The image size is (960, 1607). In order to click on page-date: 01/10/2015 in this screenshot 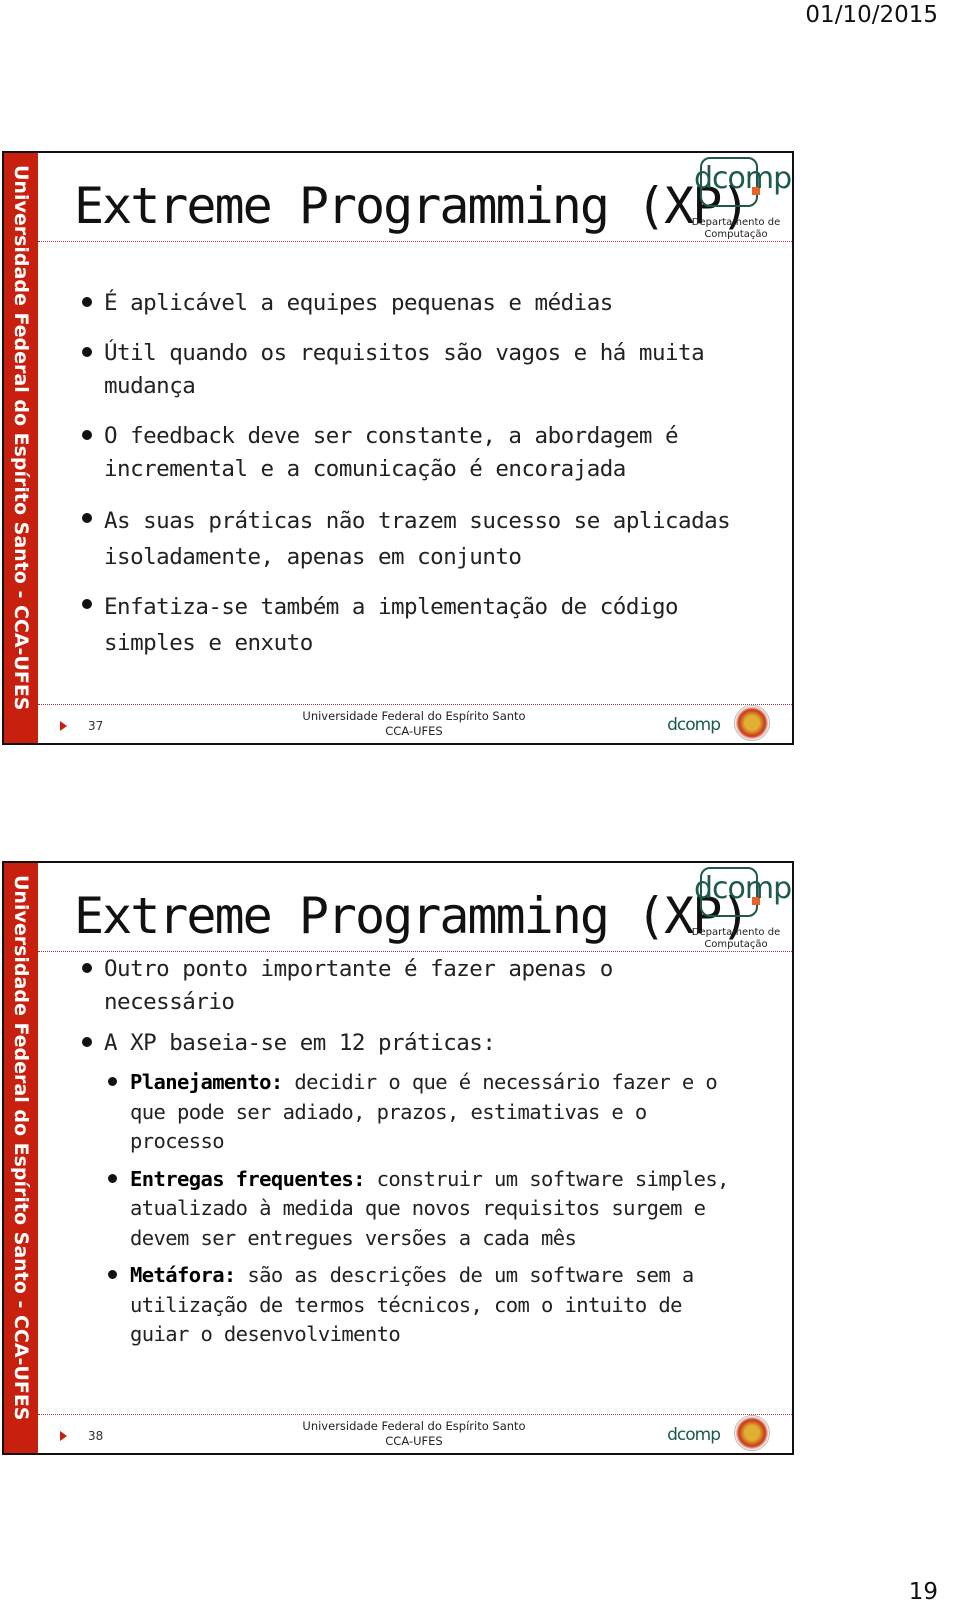, I will do `click(871, 15)`.